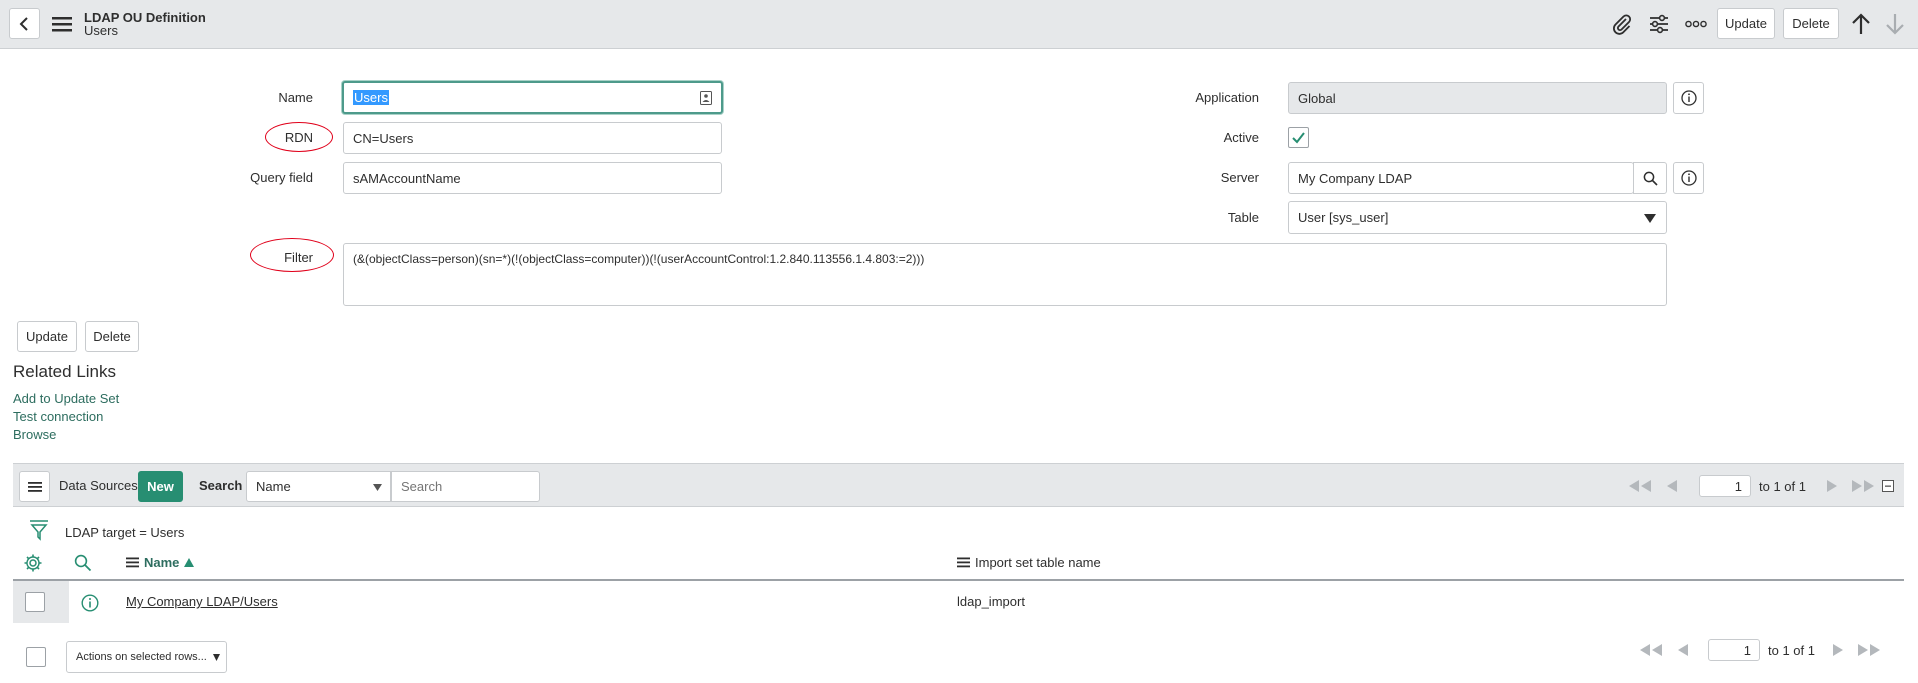  What do you see at coordinates (1355, 178) in the screenshot?
I see `server-input-value: My Company LDAP` at bounding box center [1355, 178].